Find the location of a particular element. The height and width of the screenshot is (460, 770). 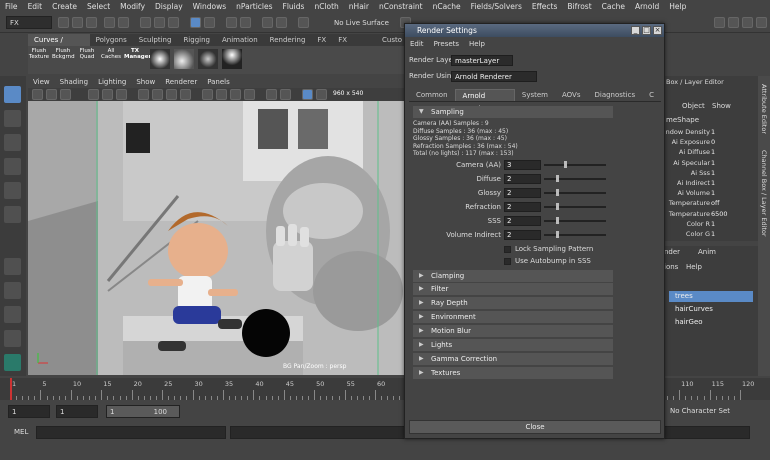

mel-input is located at coordinates (131, 432).